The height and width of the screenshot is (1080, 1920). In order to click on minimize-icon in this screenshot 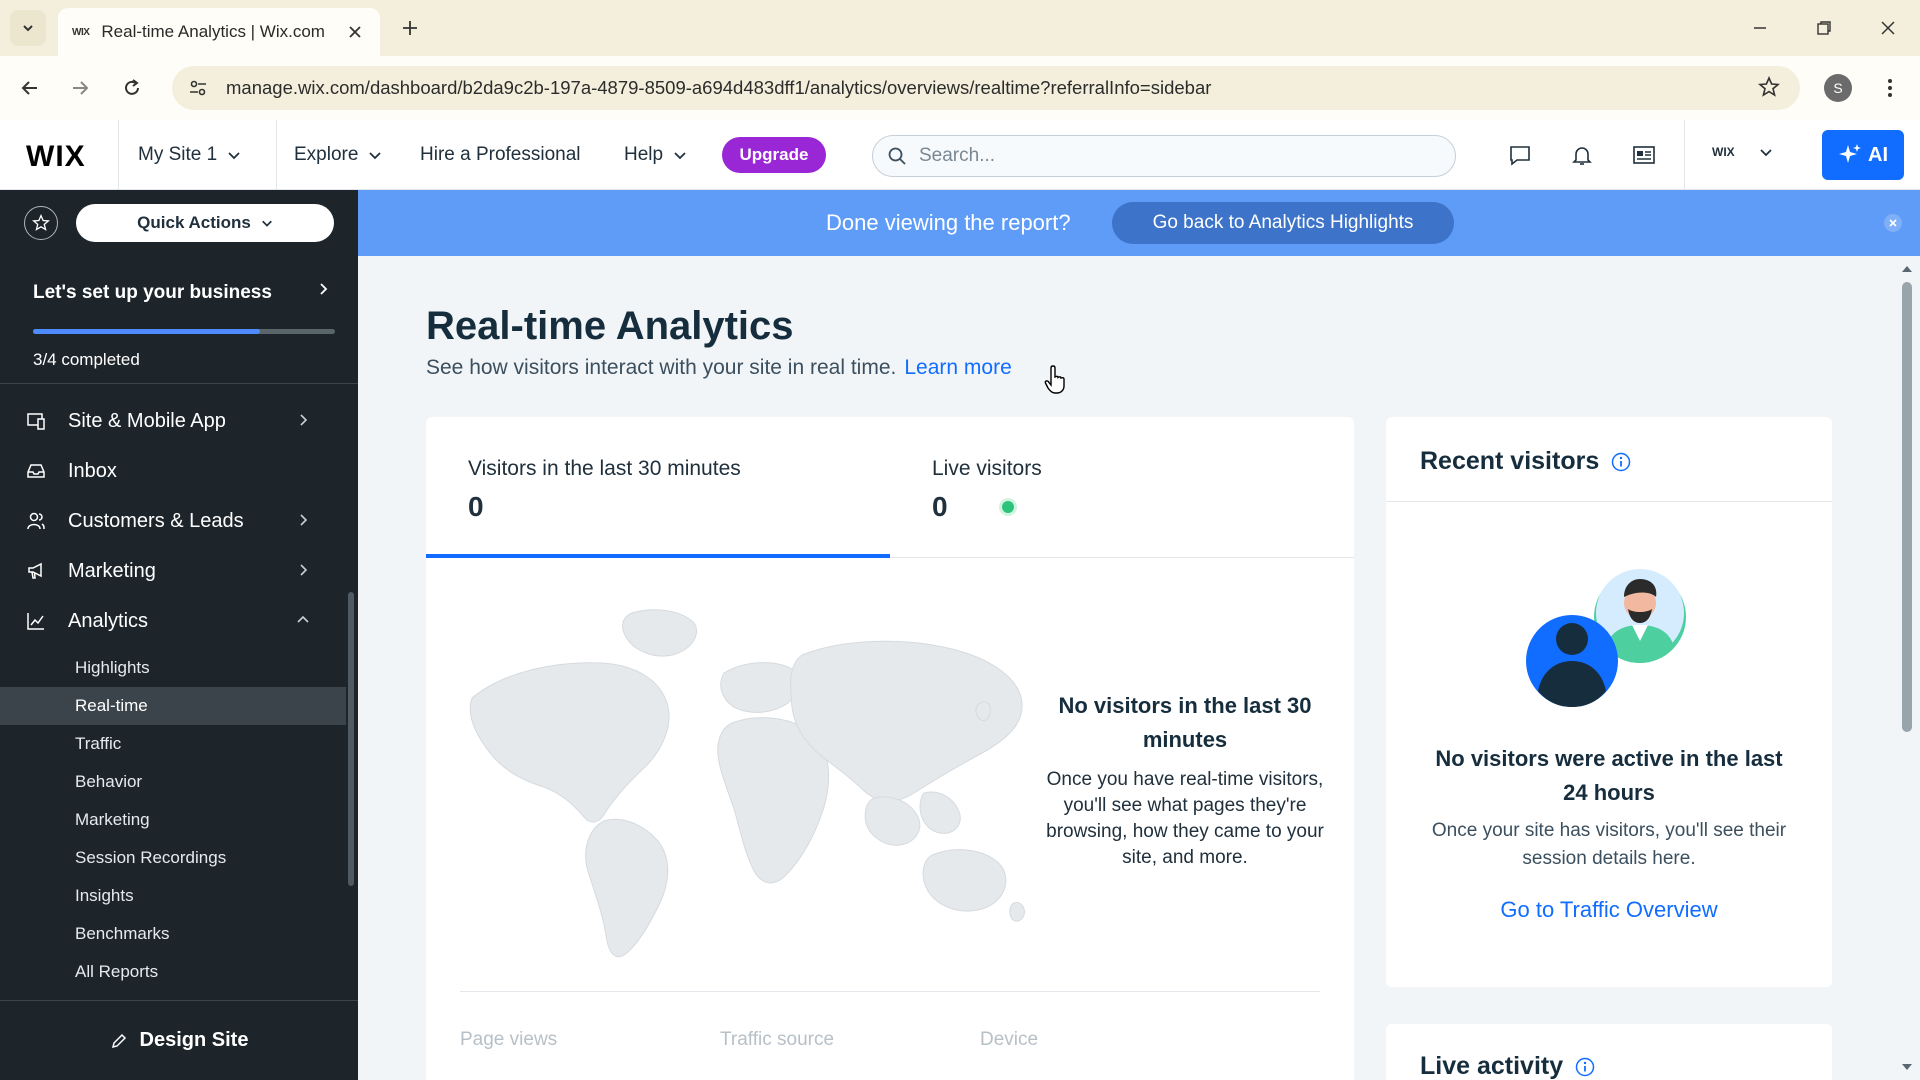, I will do `click(1760, 28)`.